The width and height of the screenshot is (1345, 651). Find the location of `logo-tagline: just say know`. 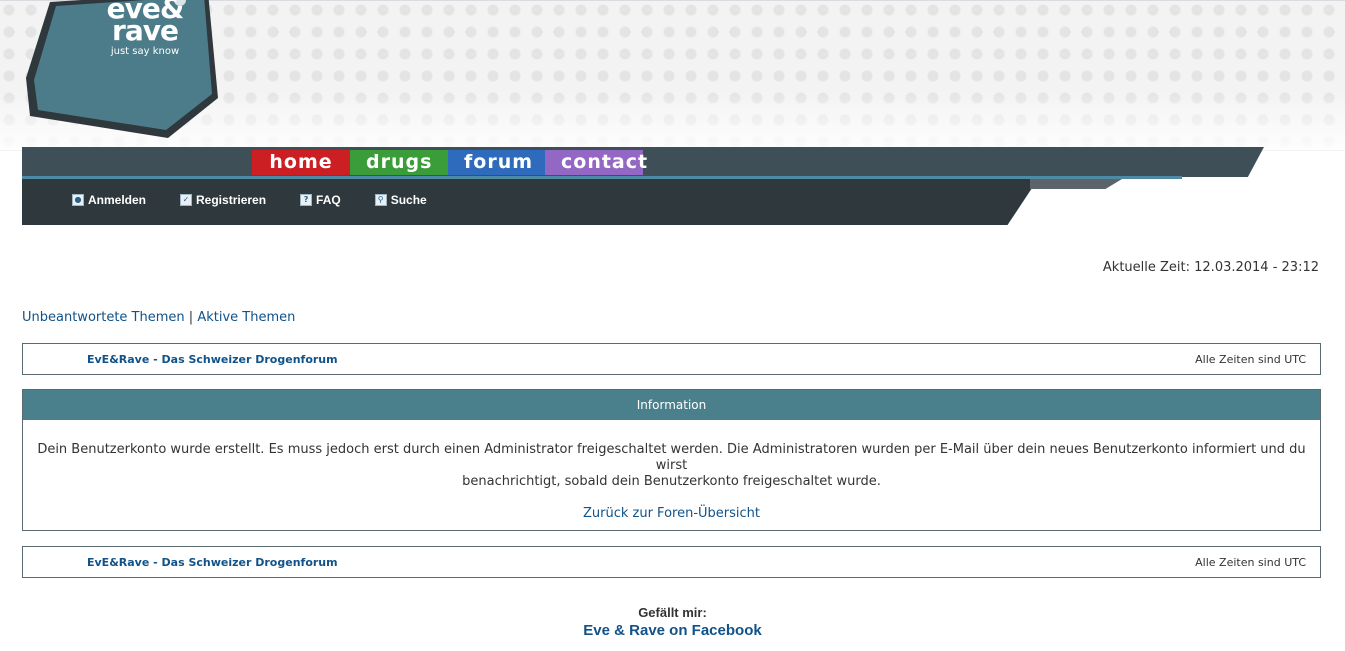

logo-tagline: just say know is located at coordinates (145, 51).